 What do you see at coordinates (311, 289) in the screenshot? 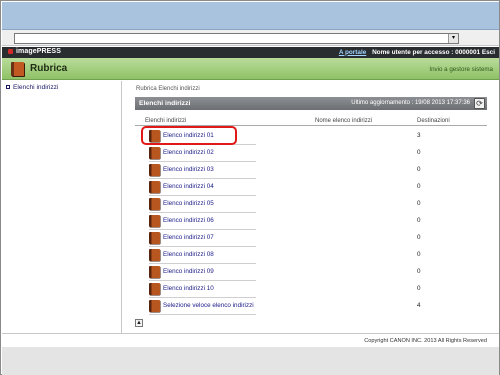
I see `table-row: Elenco indirizzi 10 0` at bounding box center [311, 289].